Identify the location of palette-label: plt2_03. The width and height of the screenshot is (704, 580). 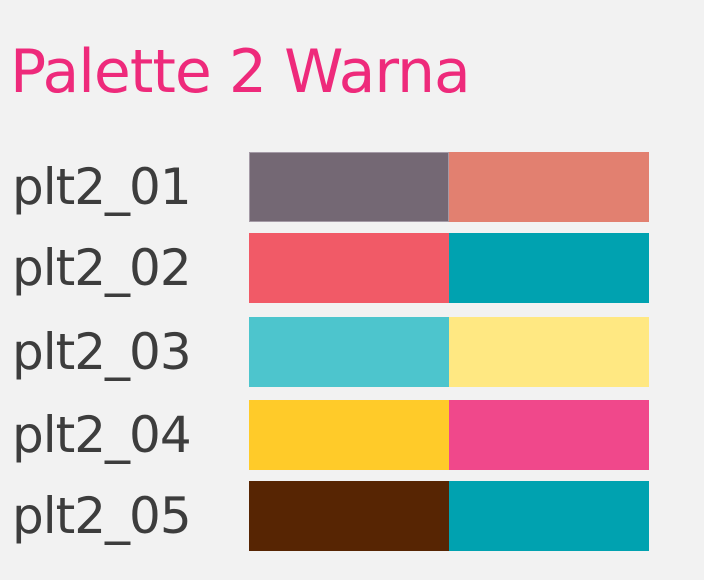
(102, 352).